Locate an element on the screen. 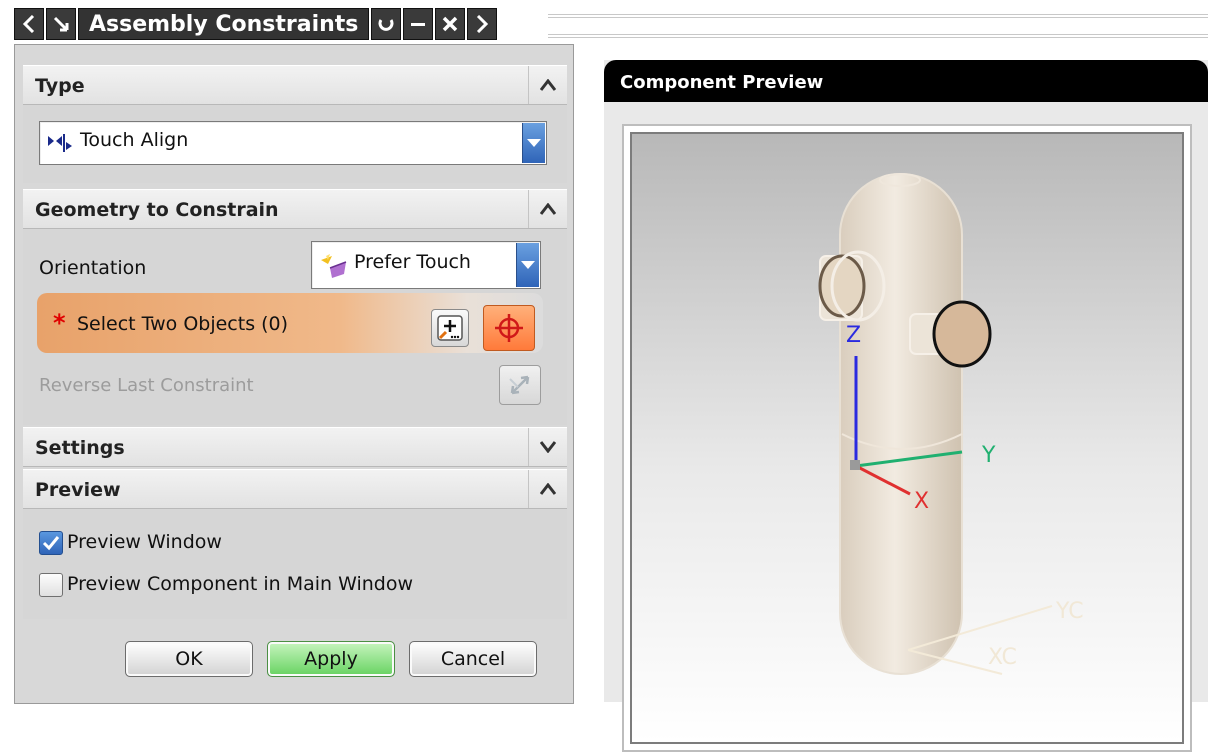 This screenshot has width=1208, height=752. reverse-last-constraint-button is located at coordinates (520, 385).